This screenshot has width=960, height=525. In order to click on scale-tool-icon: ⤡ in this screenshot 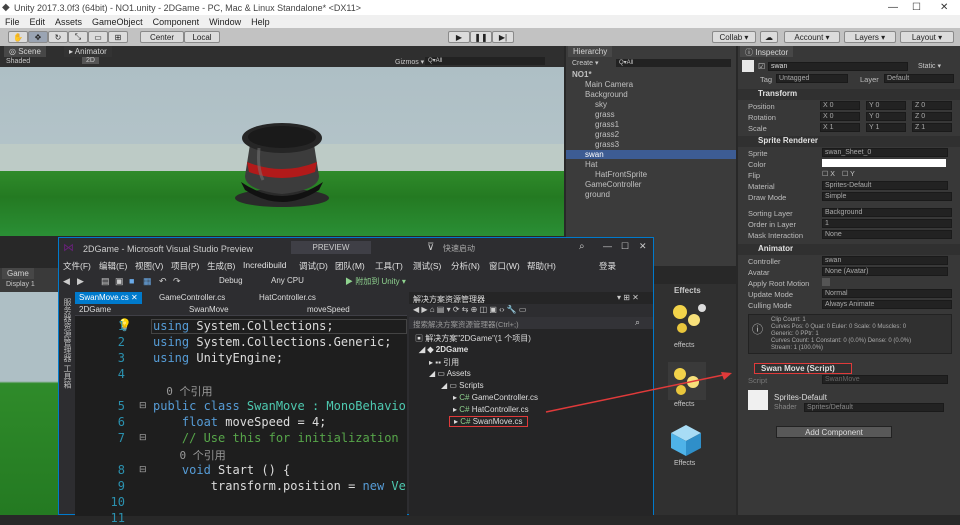, I will do `click(78, 37)`.